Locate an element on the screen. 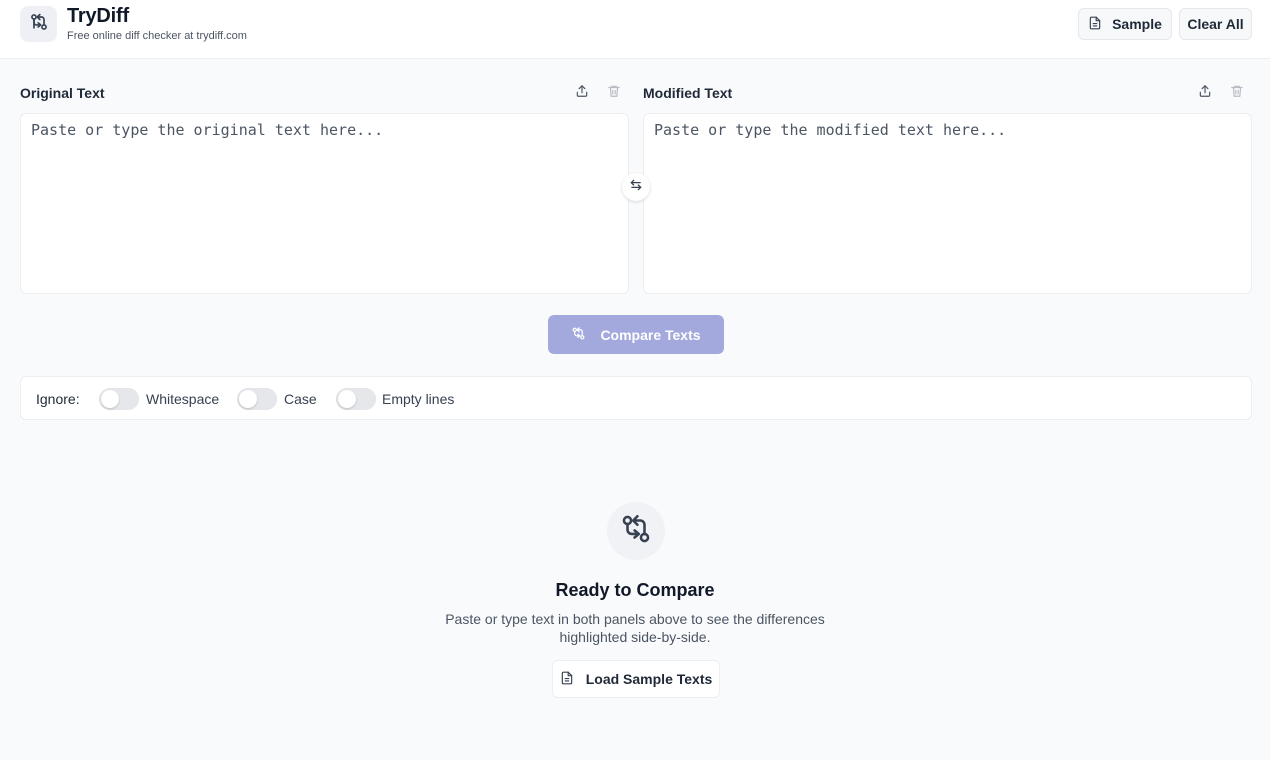  original-text-input is located at coordinates (324, 203).